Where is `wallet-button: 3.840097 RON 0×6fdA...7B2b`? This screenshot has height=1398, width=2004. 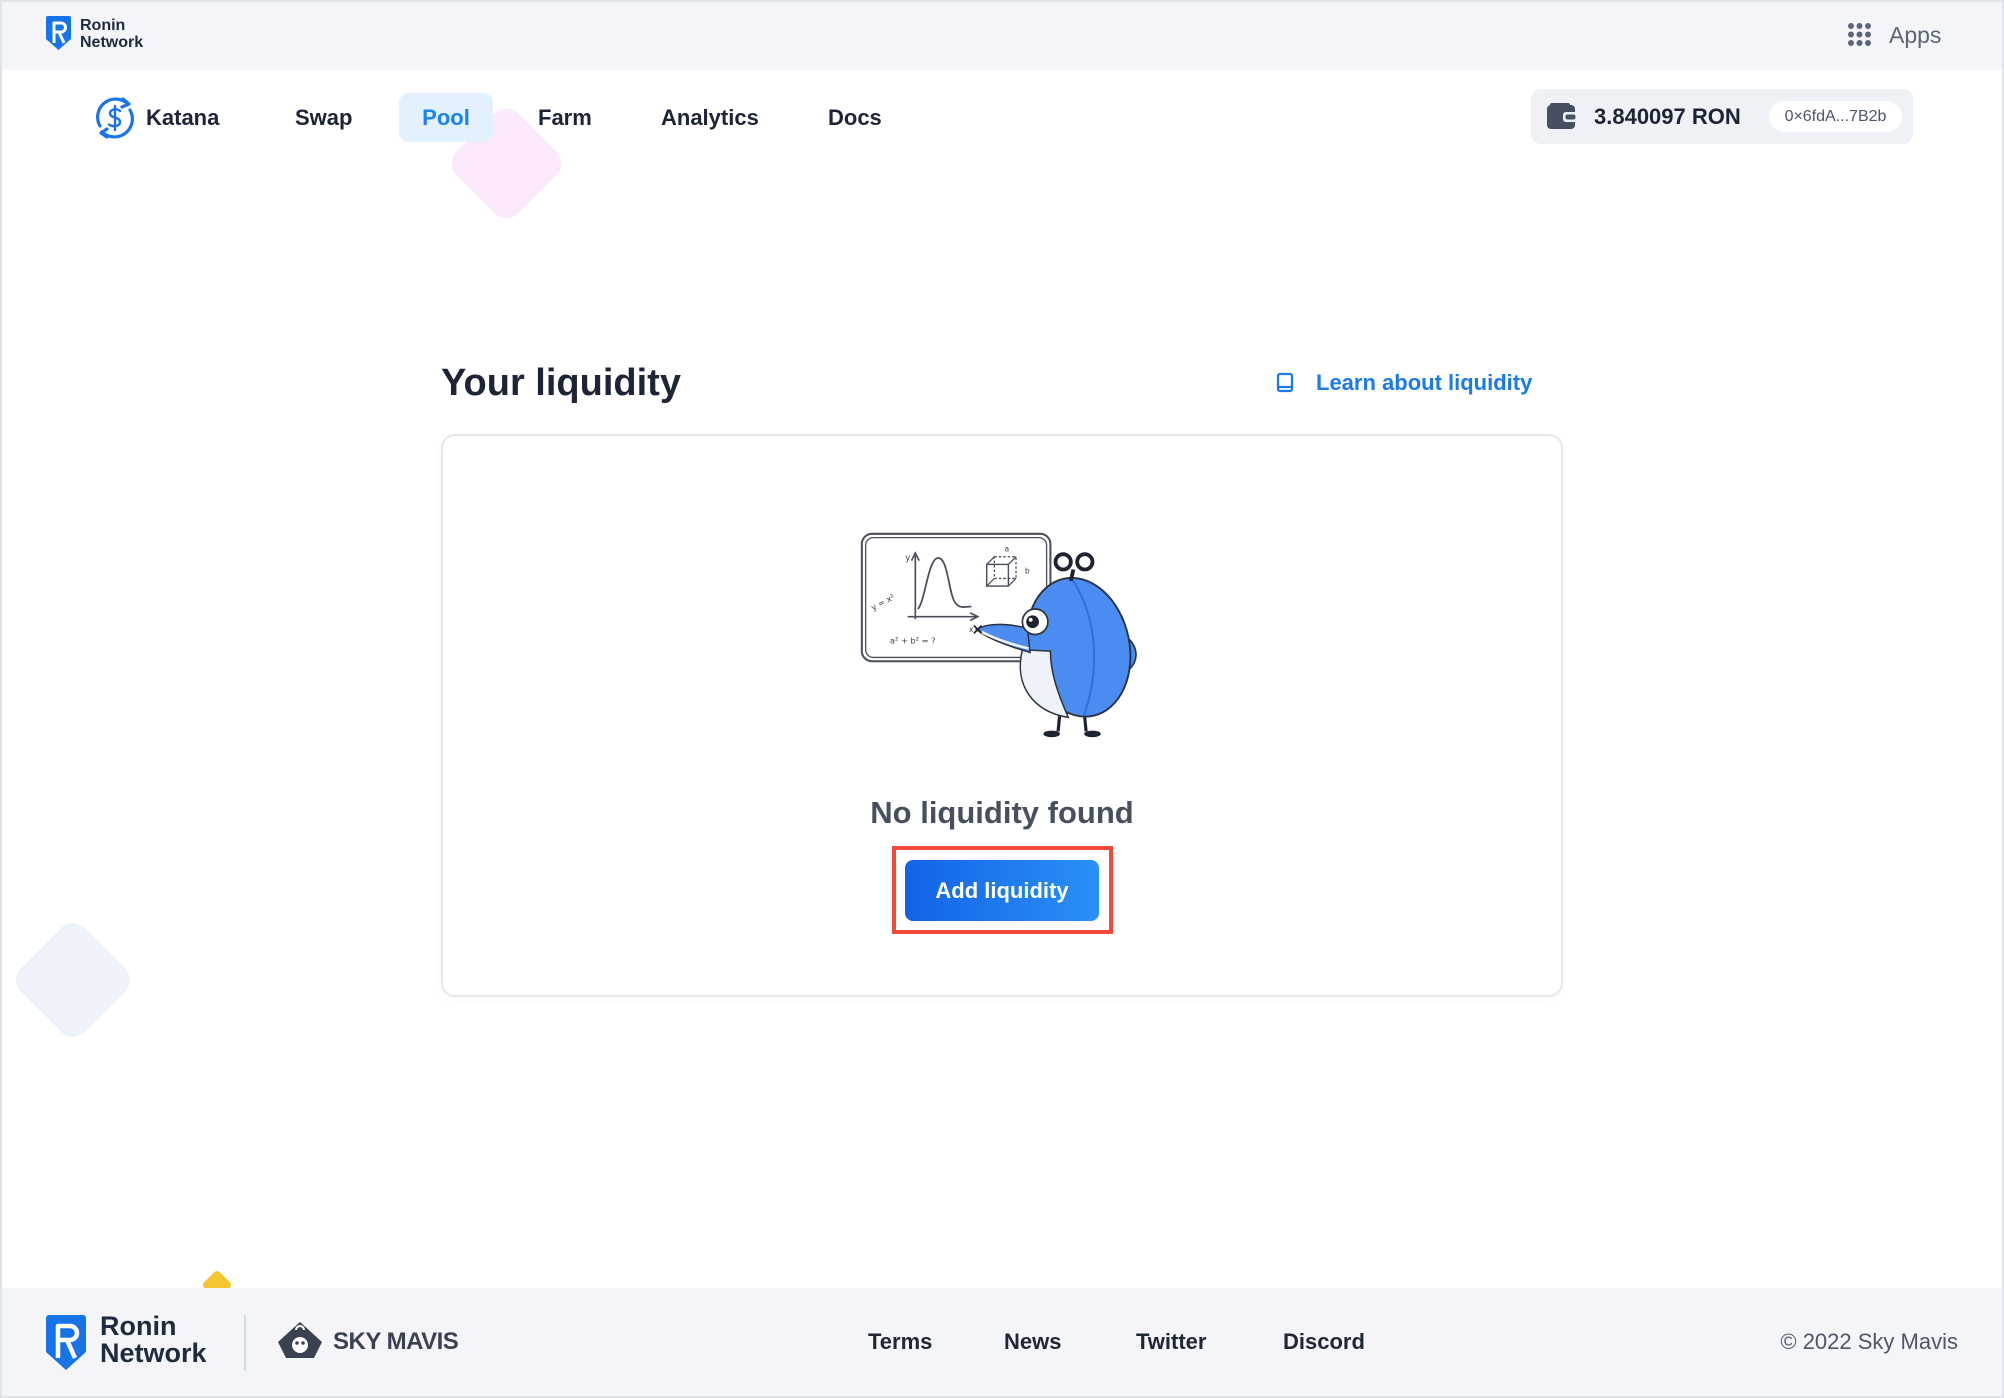 wallet-button: 3.840097 RON 0×6fdA...7B2b is located at coordinates (1722, 116).